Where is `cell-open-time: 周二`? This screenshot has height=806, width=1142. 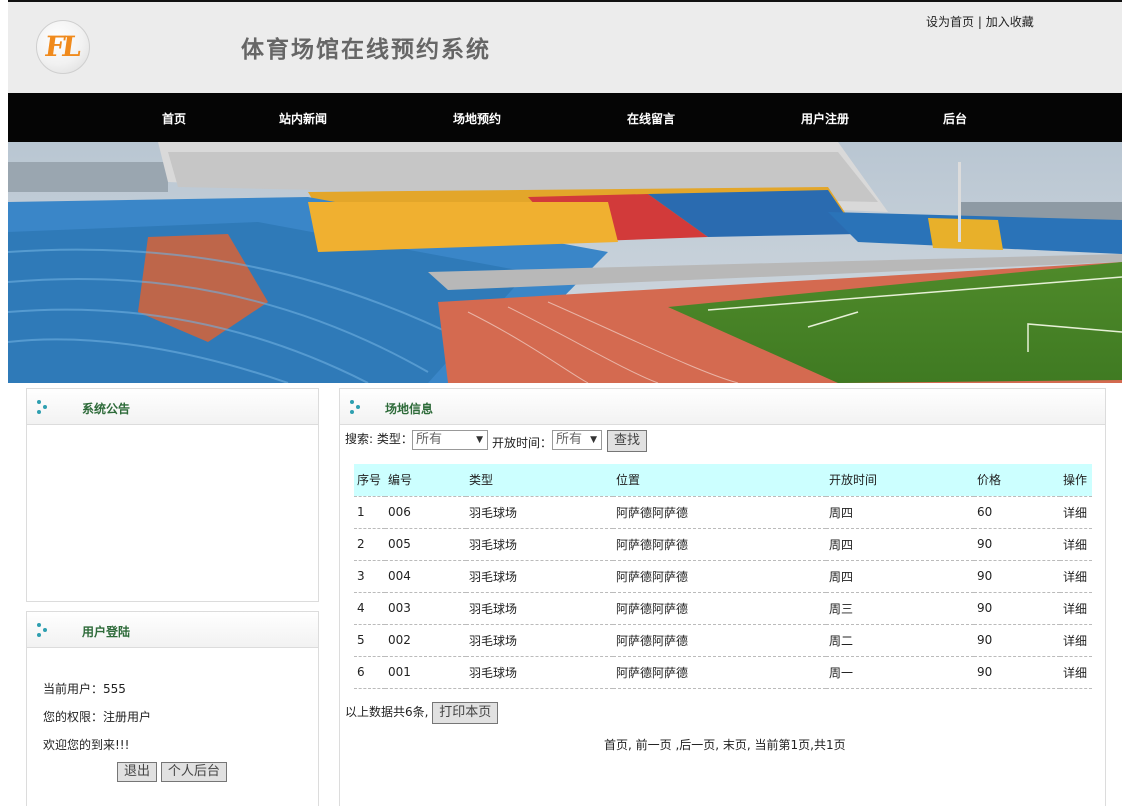
cell-open-time: 周二 is located at coordinates (900, 640).